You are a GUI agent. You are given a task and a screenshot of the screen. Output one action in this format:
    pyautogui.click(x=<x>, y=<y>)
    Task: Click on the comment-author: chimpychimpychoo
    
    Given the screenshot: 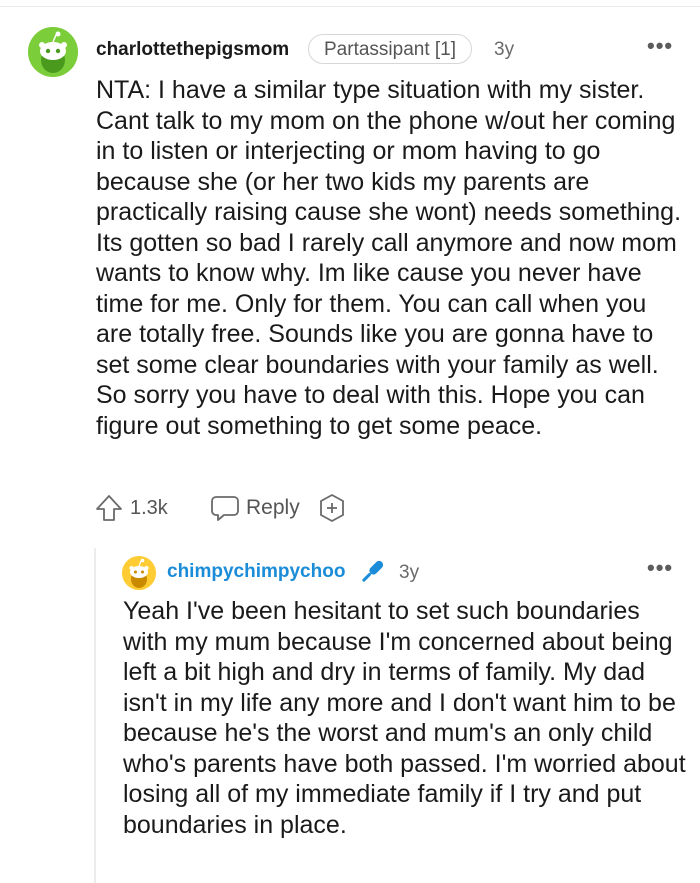 What is the action you would take?
    pyautogui.click(x=256, y=572)
    